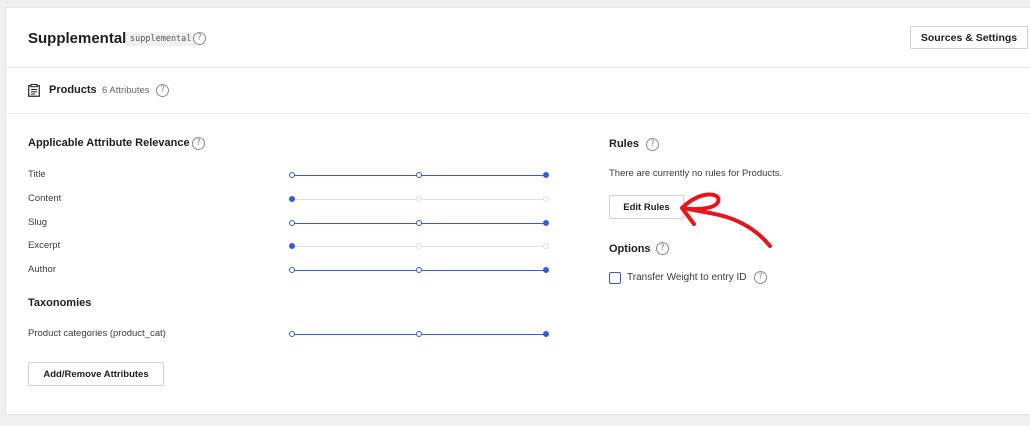 The height and width of the screenshot is (426, 1030). Describe the element at coordinates (162, 90) in the screenshot. I see `source-help-icon: ?` at that location.